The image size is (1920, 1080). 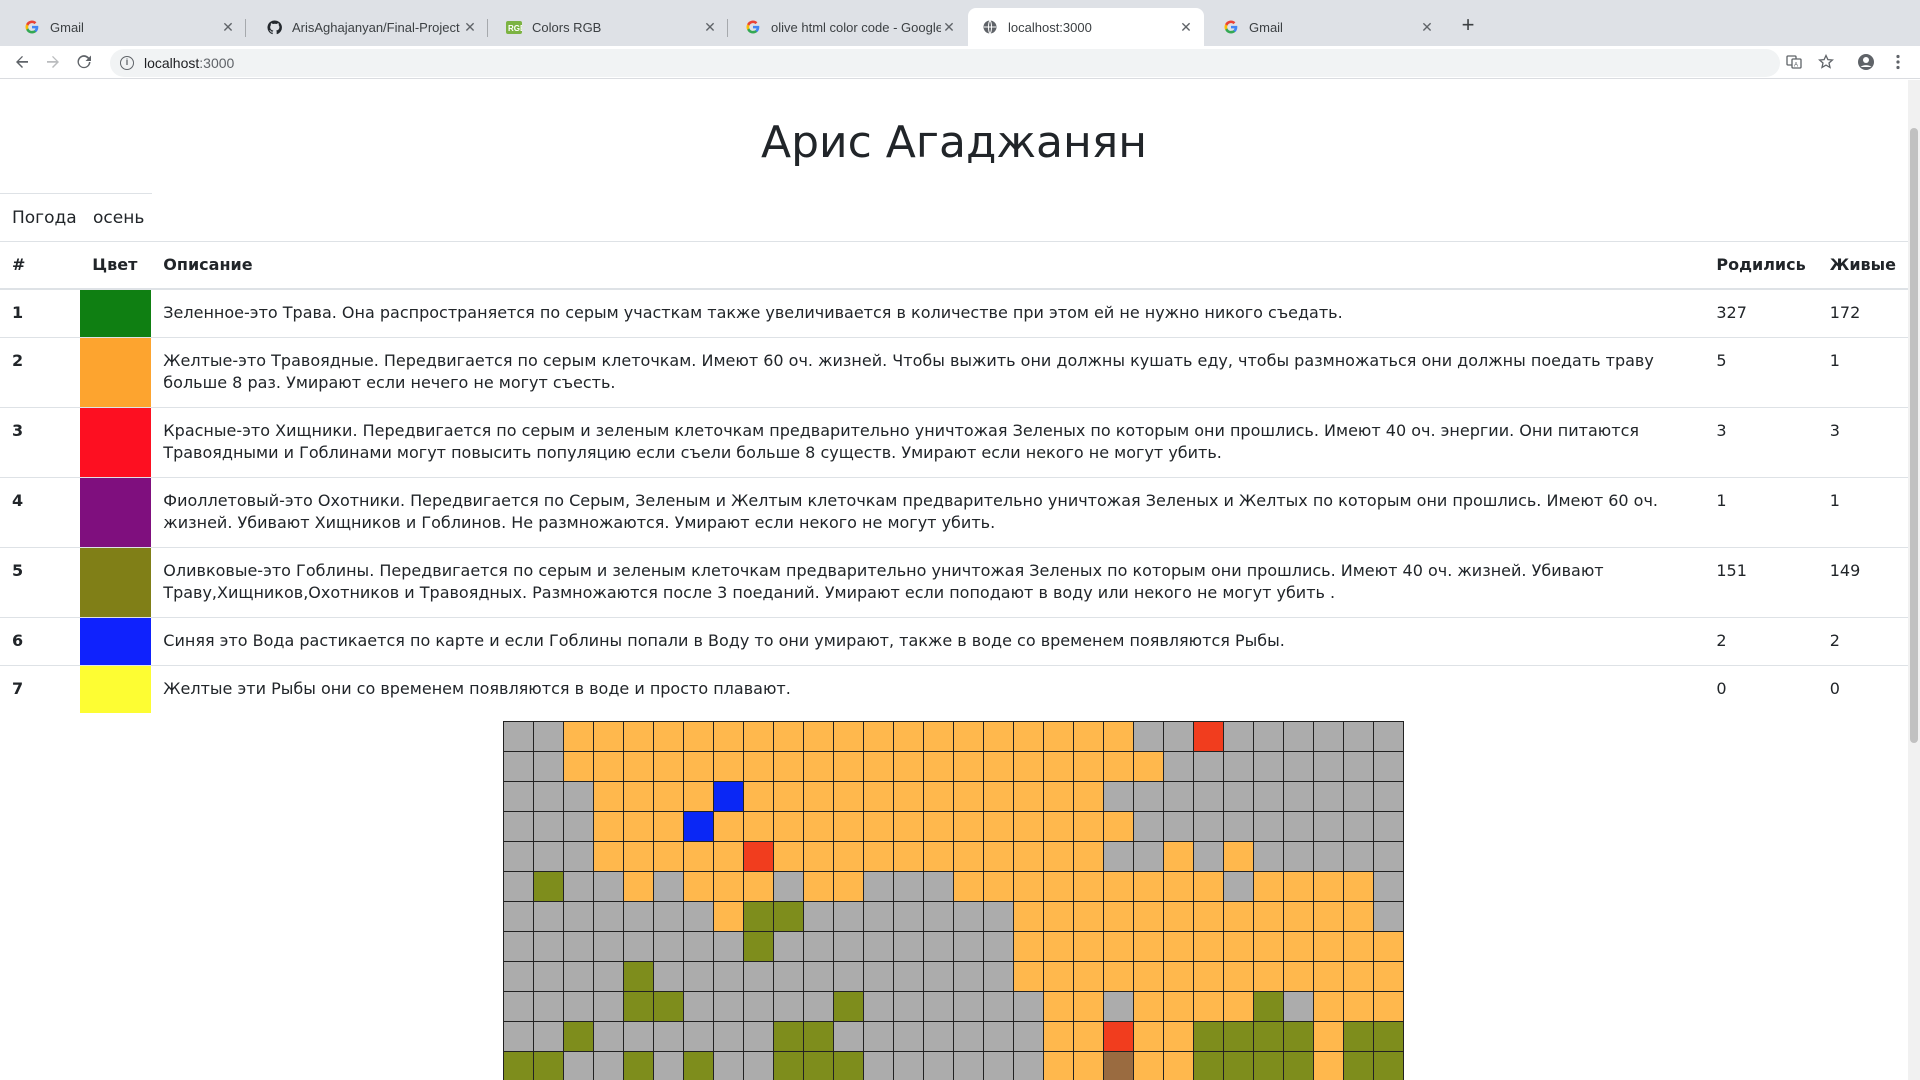 I want to click on tab-title: Gmail, so click(x=1266, y=27).